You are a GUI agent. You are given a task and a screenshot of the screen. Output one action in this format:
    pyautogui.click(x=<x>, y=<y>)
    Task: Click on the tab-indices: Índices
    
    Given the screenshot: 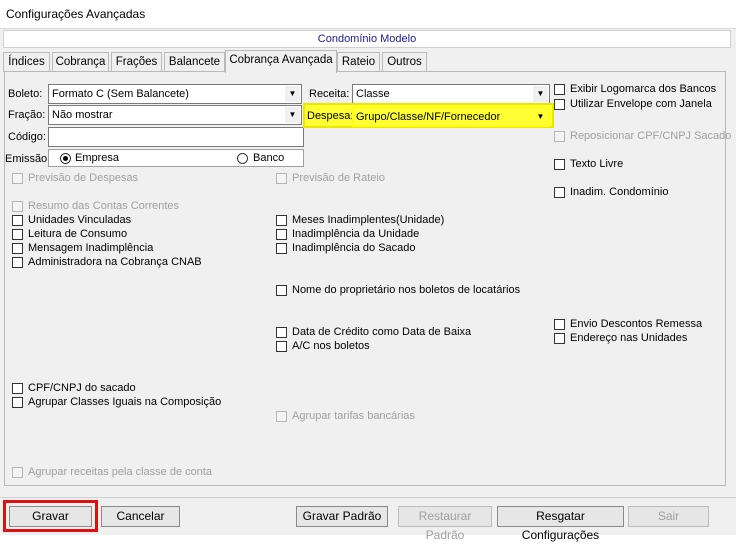 What is the action you would take?
    pyautogui.click(x=26, y=62)
    